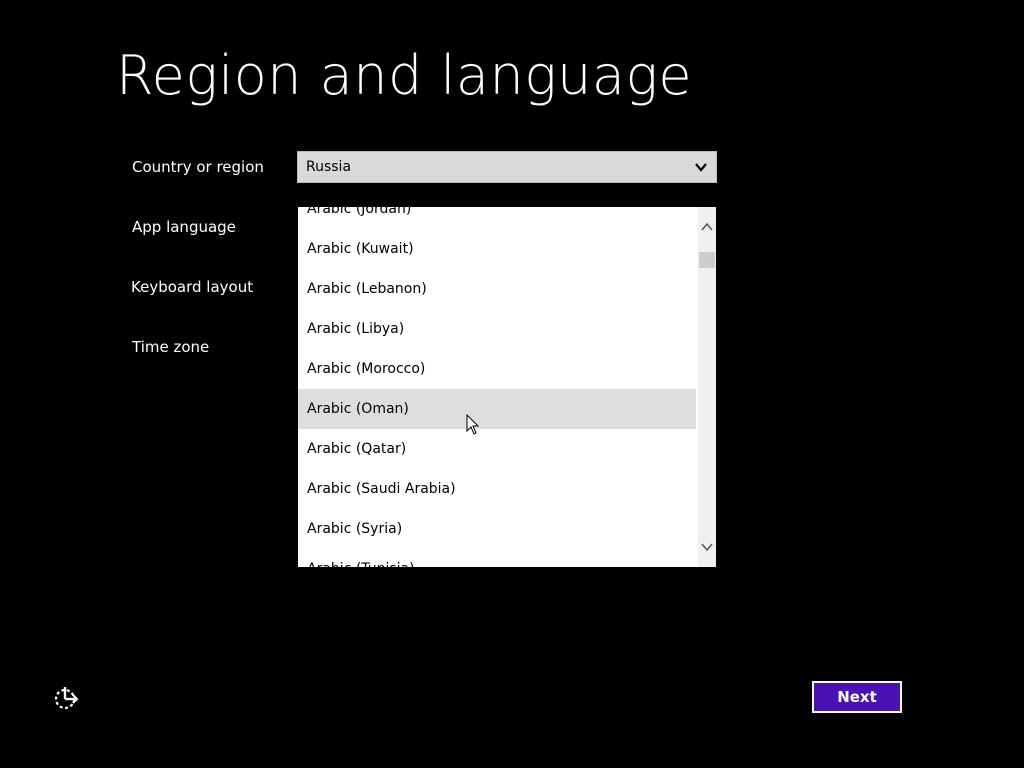 The width and height of the screenshot is (1024, 768). Describe the element at coordinates (707, 227) in the screenshot. I see `chevron-up-icon` at that location.